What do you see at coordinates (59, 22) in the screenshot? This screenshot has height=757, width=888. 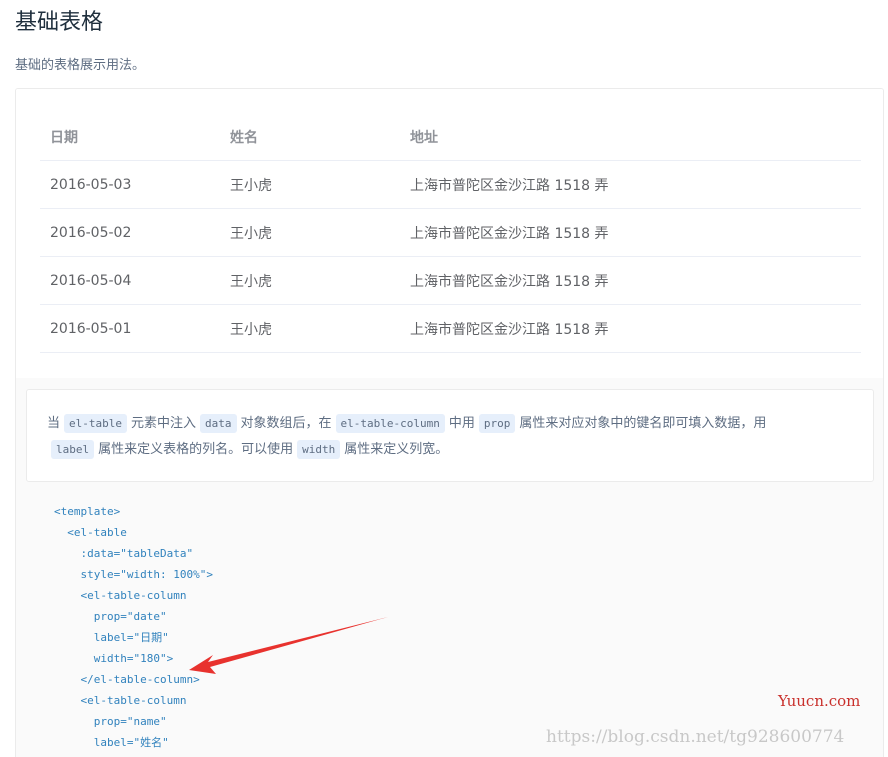 I see `page-title: 基础表格` at bounding box center [59, 22].